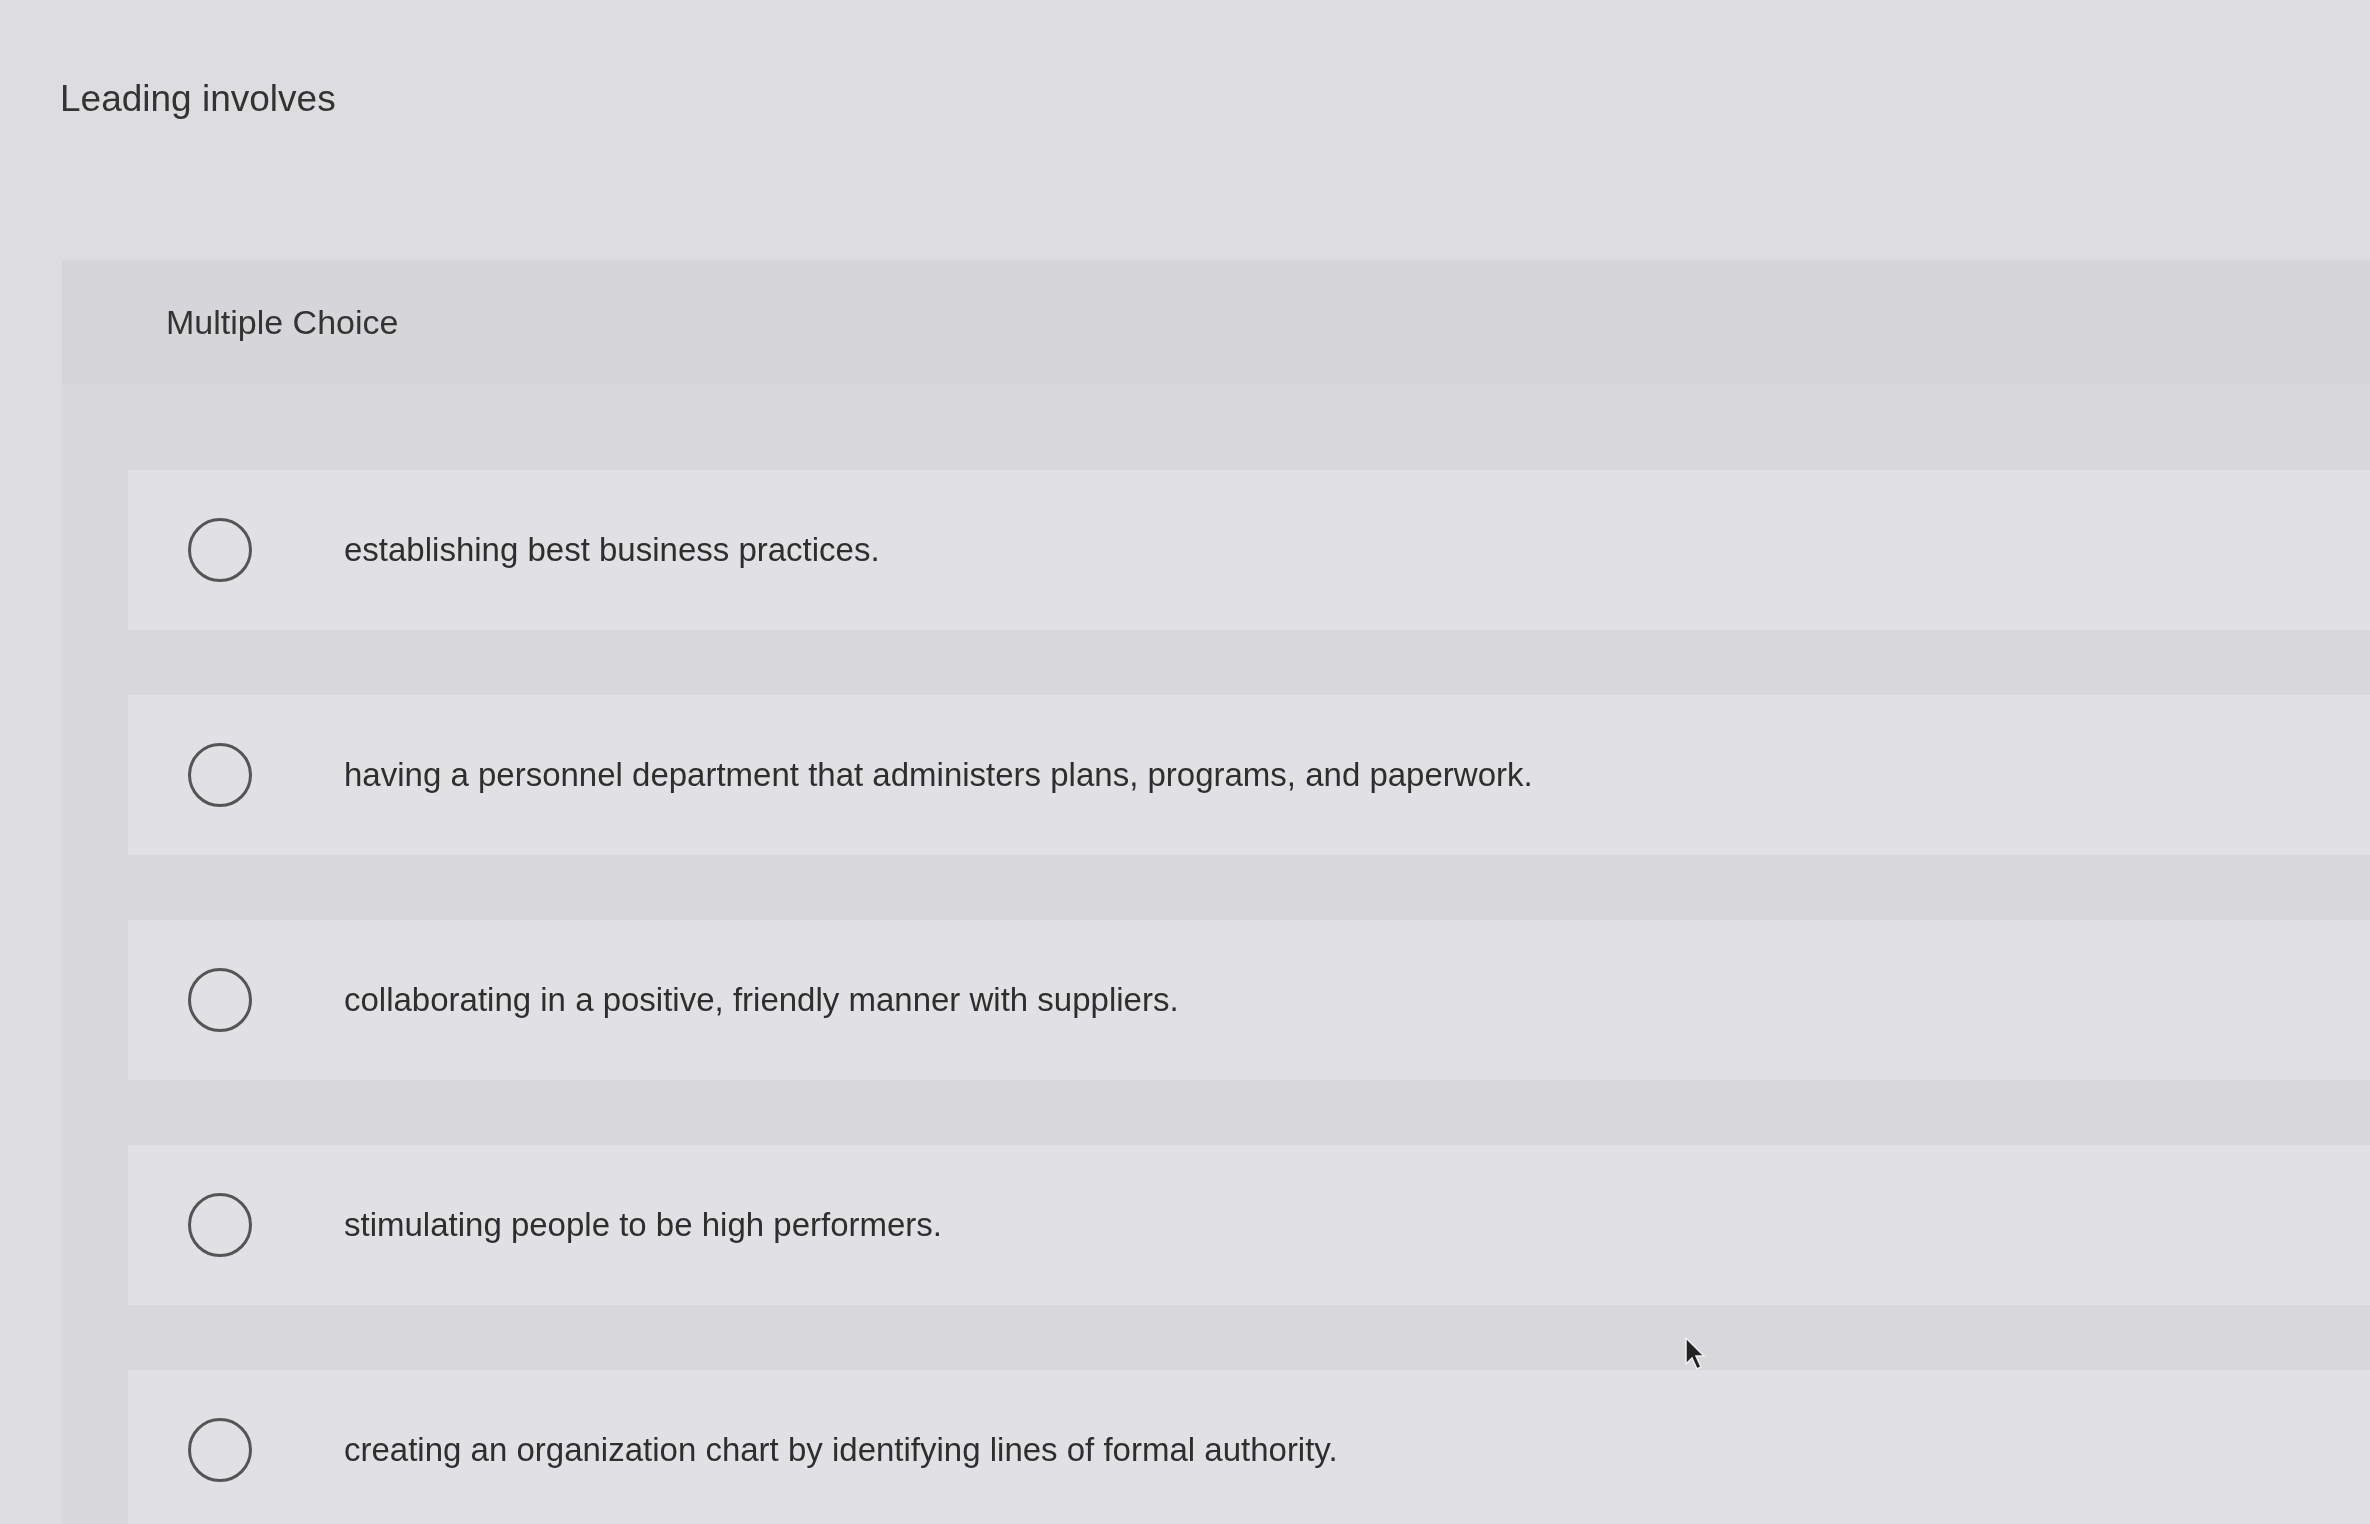 The height and width of the screenshot is (1524, 2370). What do you see at coordinates (1249, 1000) in the screenshot?
I see `answer-option: collaborating in a positive, friendly manner with suppliers.` at bounding box center [1249, 1000].